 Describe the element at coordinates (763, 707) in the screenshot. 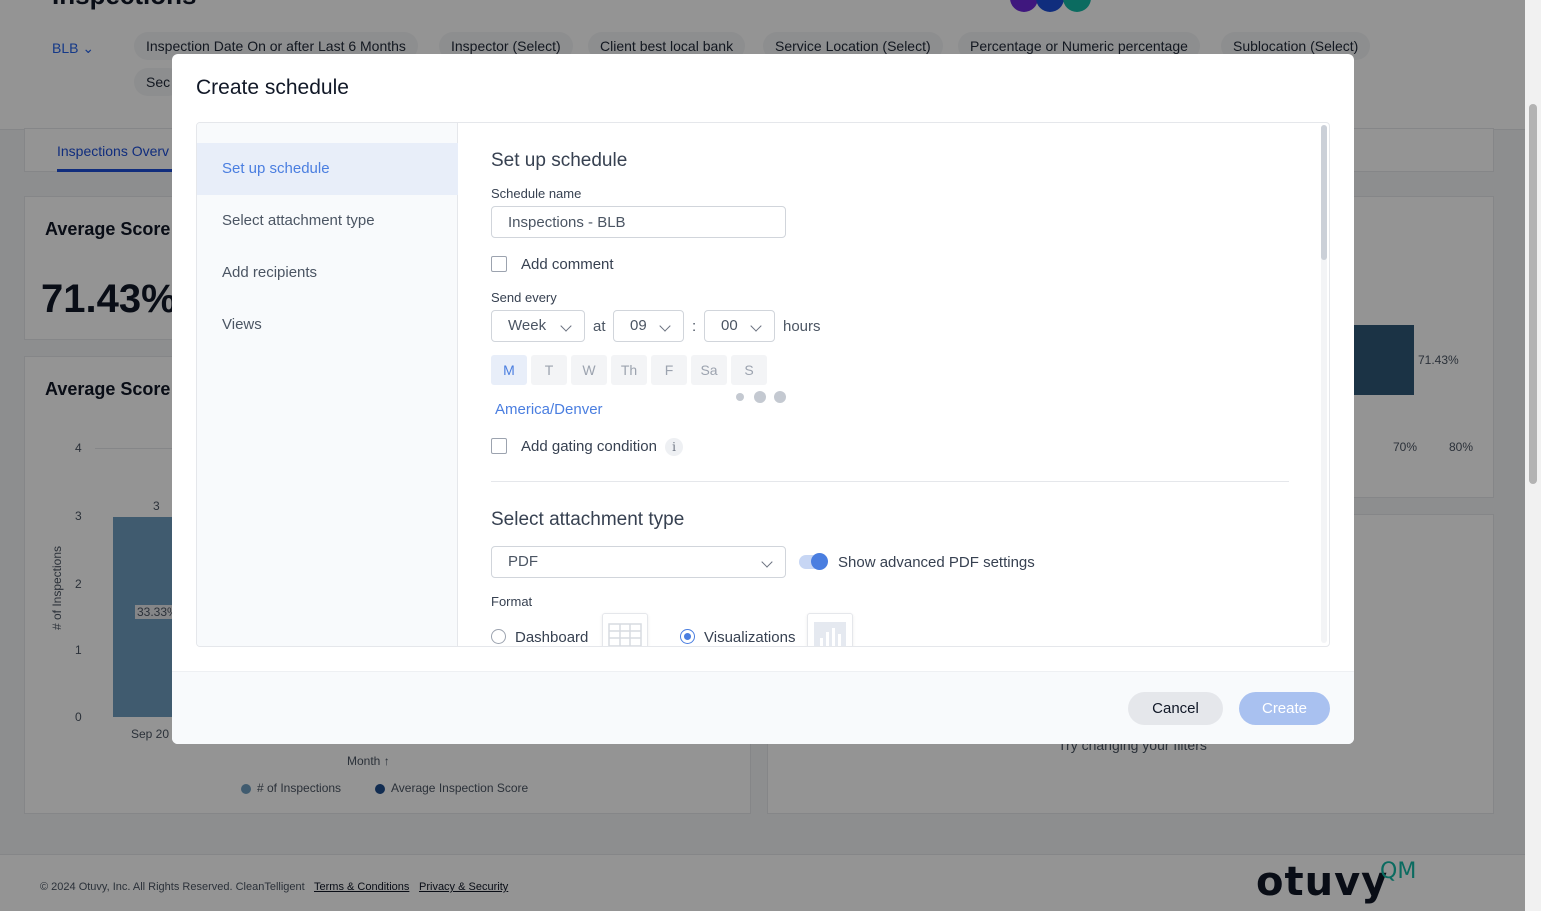

I see `dialog-footer: Cancel Create` at that location.